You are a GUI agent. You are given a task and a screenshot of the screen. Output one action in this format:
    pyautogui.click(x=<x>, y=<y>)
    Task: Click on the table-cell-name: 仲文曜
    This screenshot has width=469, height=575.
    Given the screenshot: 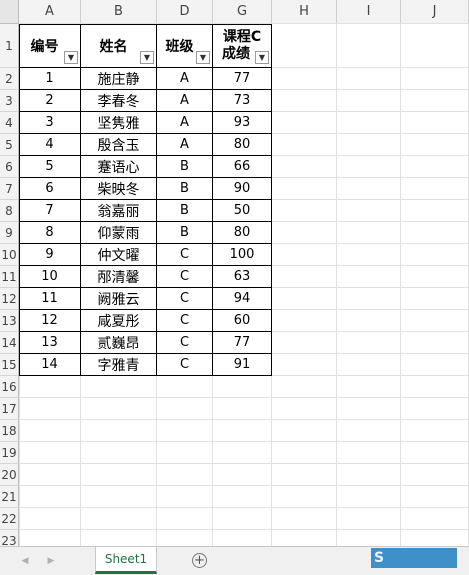 What is the action you would take?
    pyautogui.click(x=119, y=255)
    